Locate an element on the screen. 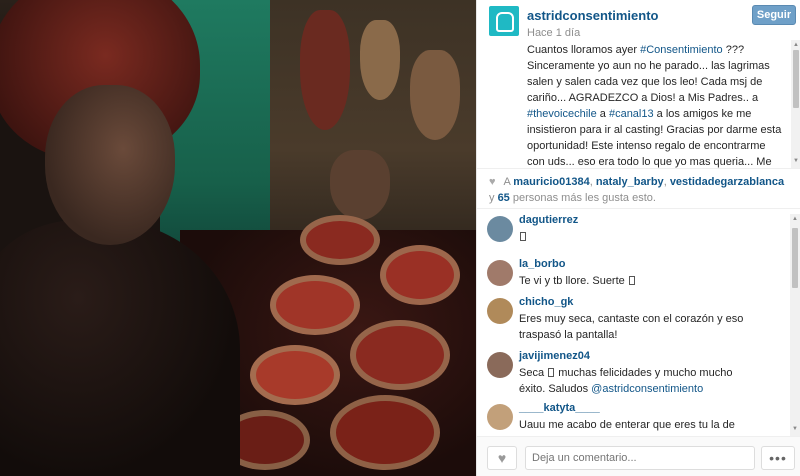  likes-prefix: A is located at coordinates (507, 182).